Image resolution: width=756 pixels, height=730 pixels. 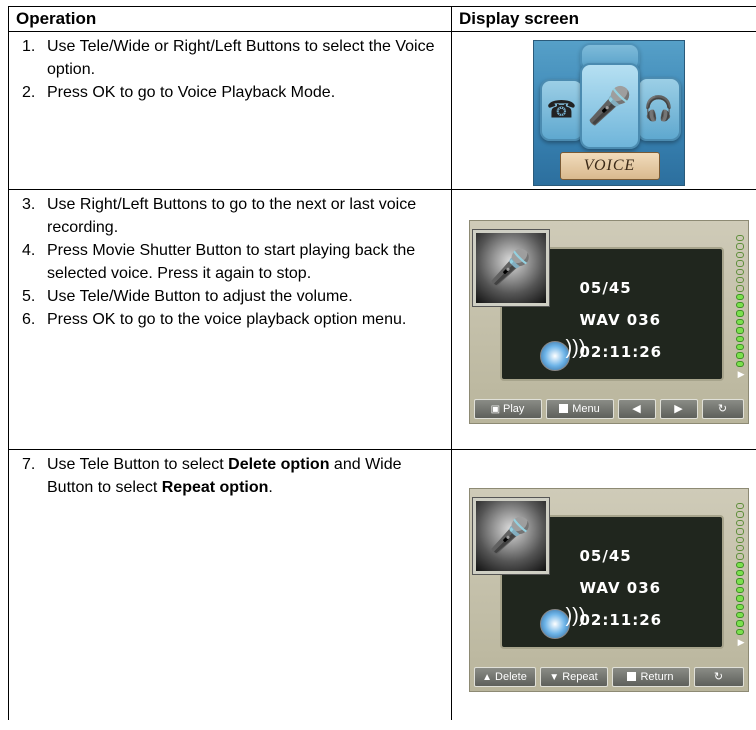 What do you see at coordinates (29, 46) in the screenshot?
I see `step-number: 1.` at bounding box center [29, 46].